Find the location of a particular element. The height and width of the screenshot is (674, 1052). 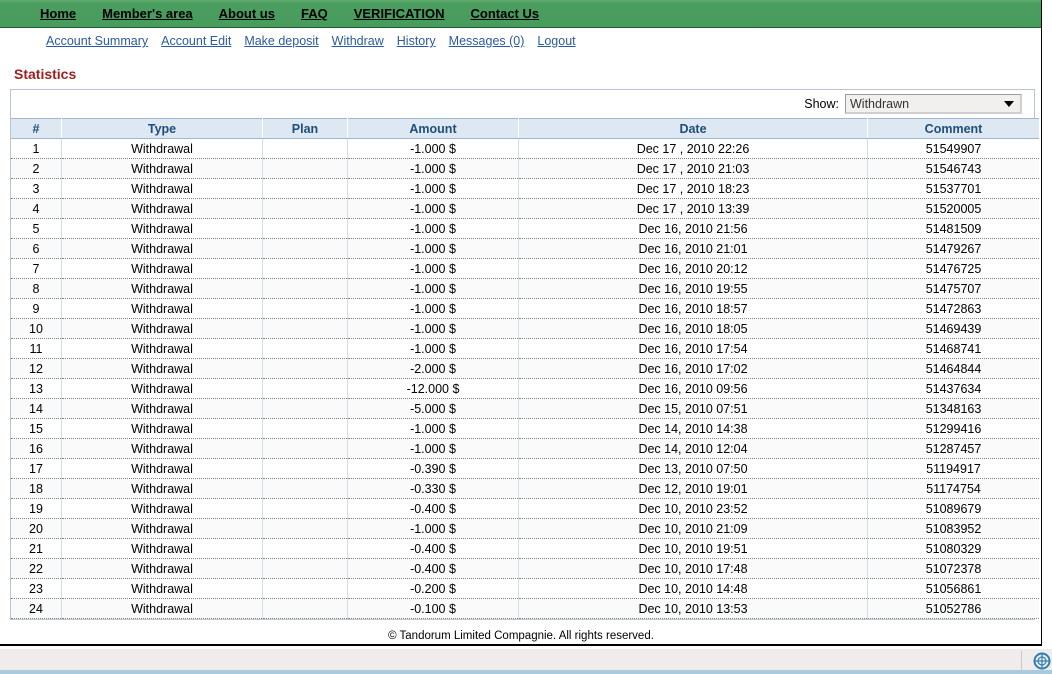

cell-comment: 51476725 is located at coordinates (953, 268).